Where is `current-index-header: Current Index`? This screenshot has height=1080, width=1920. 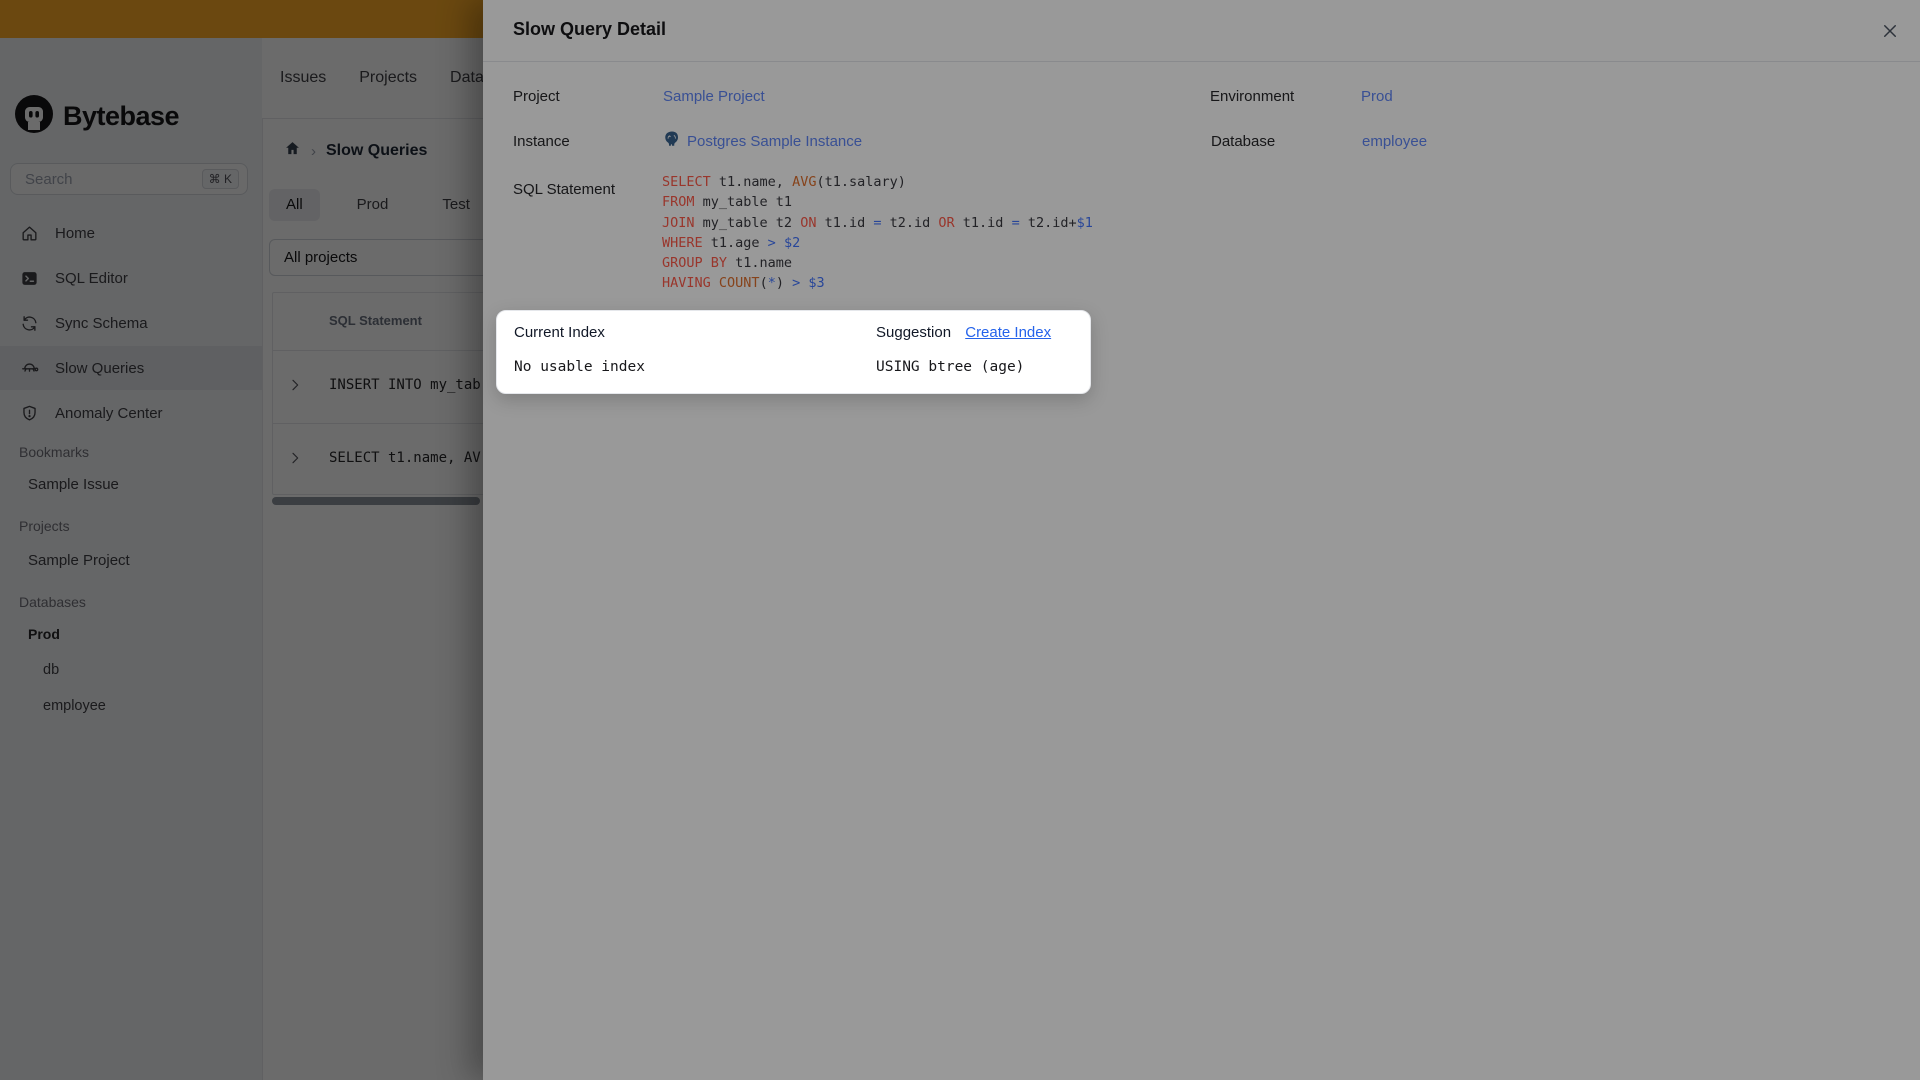 current-index-header: Current Index is located at coordinates (559, 332).